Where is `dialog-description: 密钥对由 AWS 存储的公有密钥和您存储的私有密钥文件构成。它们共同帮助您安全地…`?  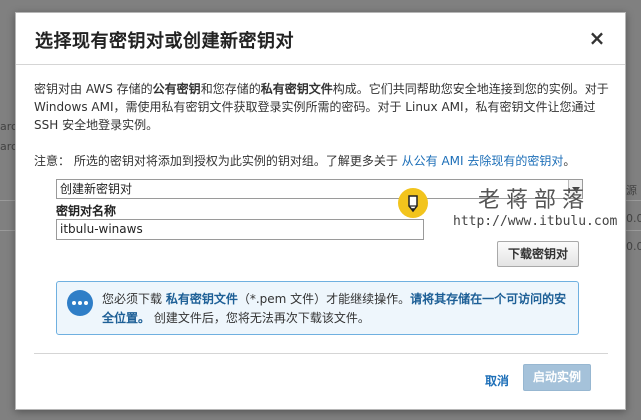 dialog-description: 密钥对由 AWS 存储的公有密钥和您存储的私有密钥文件构成。它们共同帮助您安全地… is located at coordinates (327, 107).